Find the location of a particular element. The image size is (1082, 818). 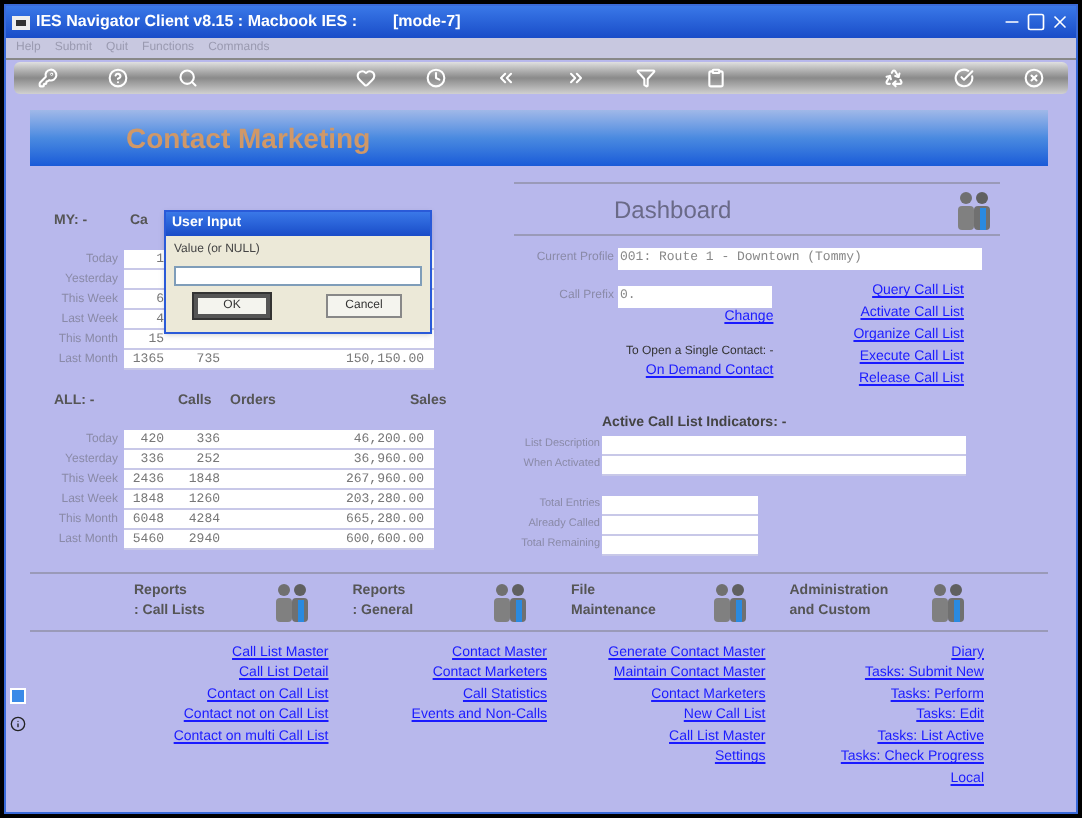

key-icon is located at coordinates (48, 78).